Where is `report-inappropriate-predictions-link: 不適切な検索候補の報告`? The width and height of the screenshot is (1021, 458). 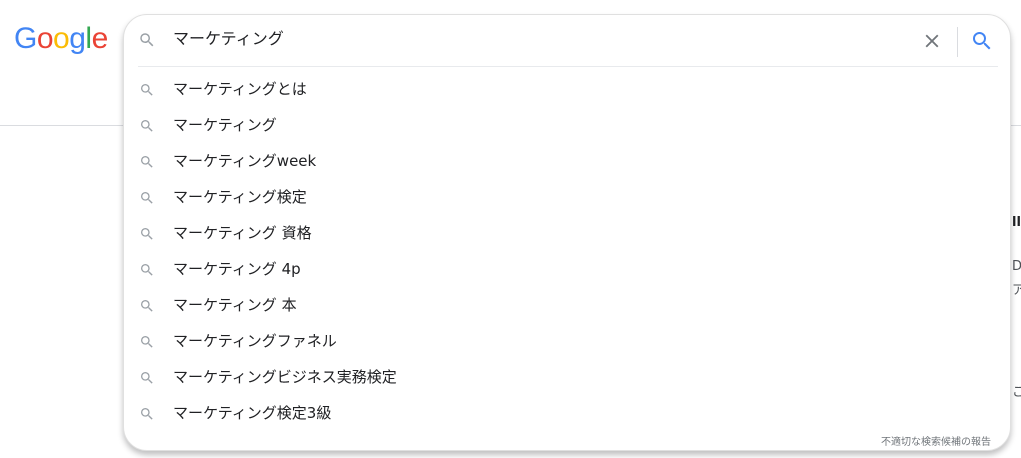
report-inappropriate-predictions-link: 不適切な検索候補の報告 is located at coordinates (936, 440).